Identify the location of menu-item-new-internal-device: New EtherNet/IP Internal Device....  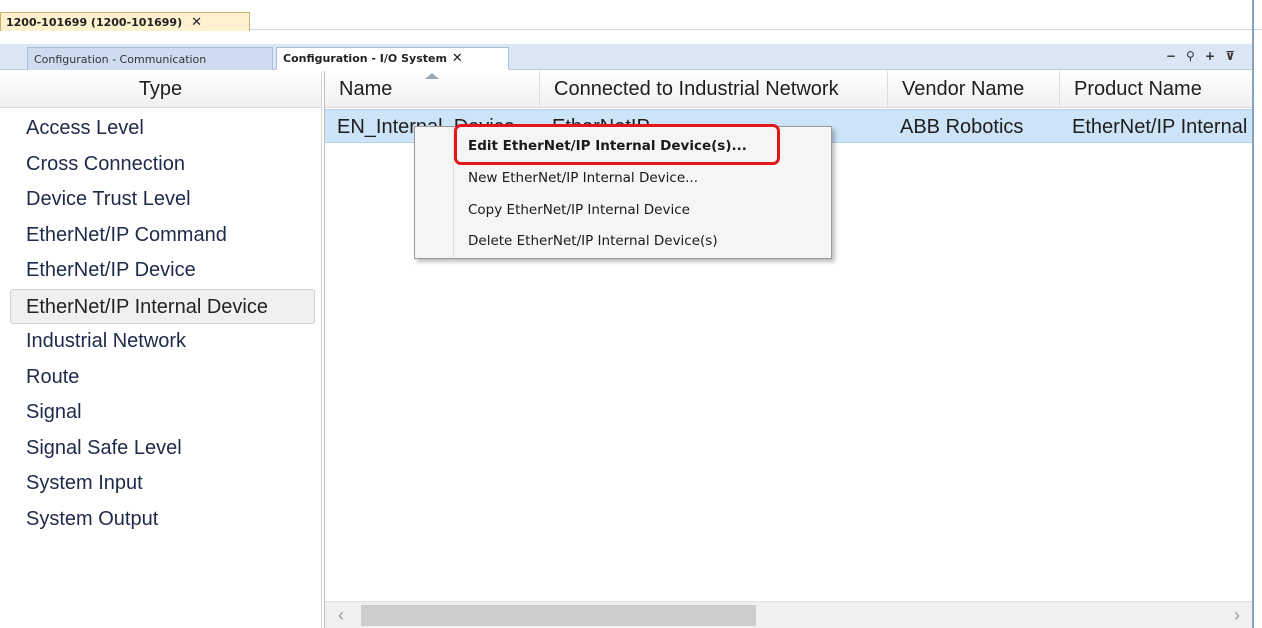
(583, 178).